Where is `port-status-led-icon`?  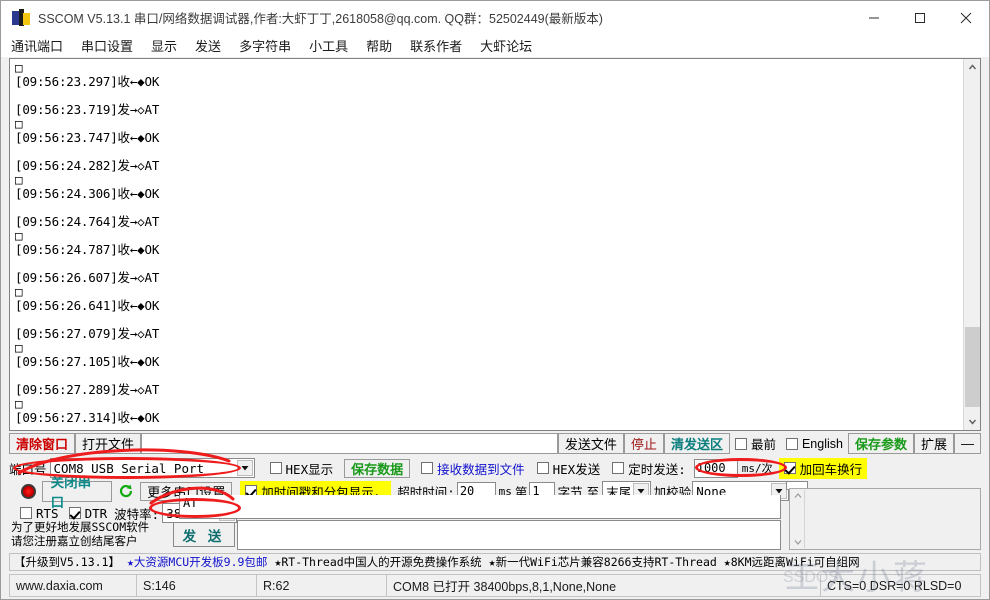
port-status-led-icon is located at coordinates (28, 491).